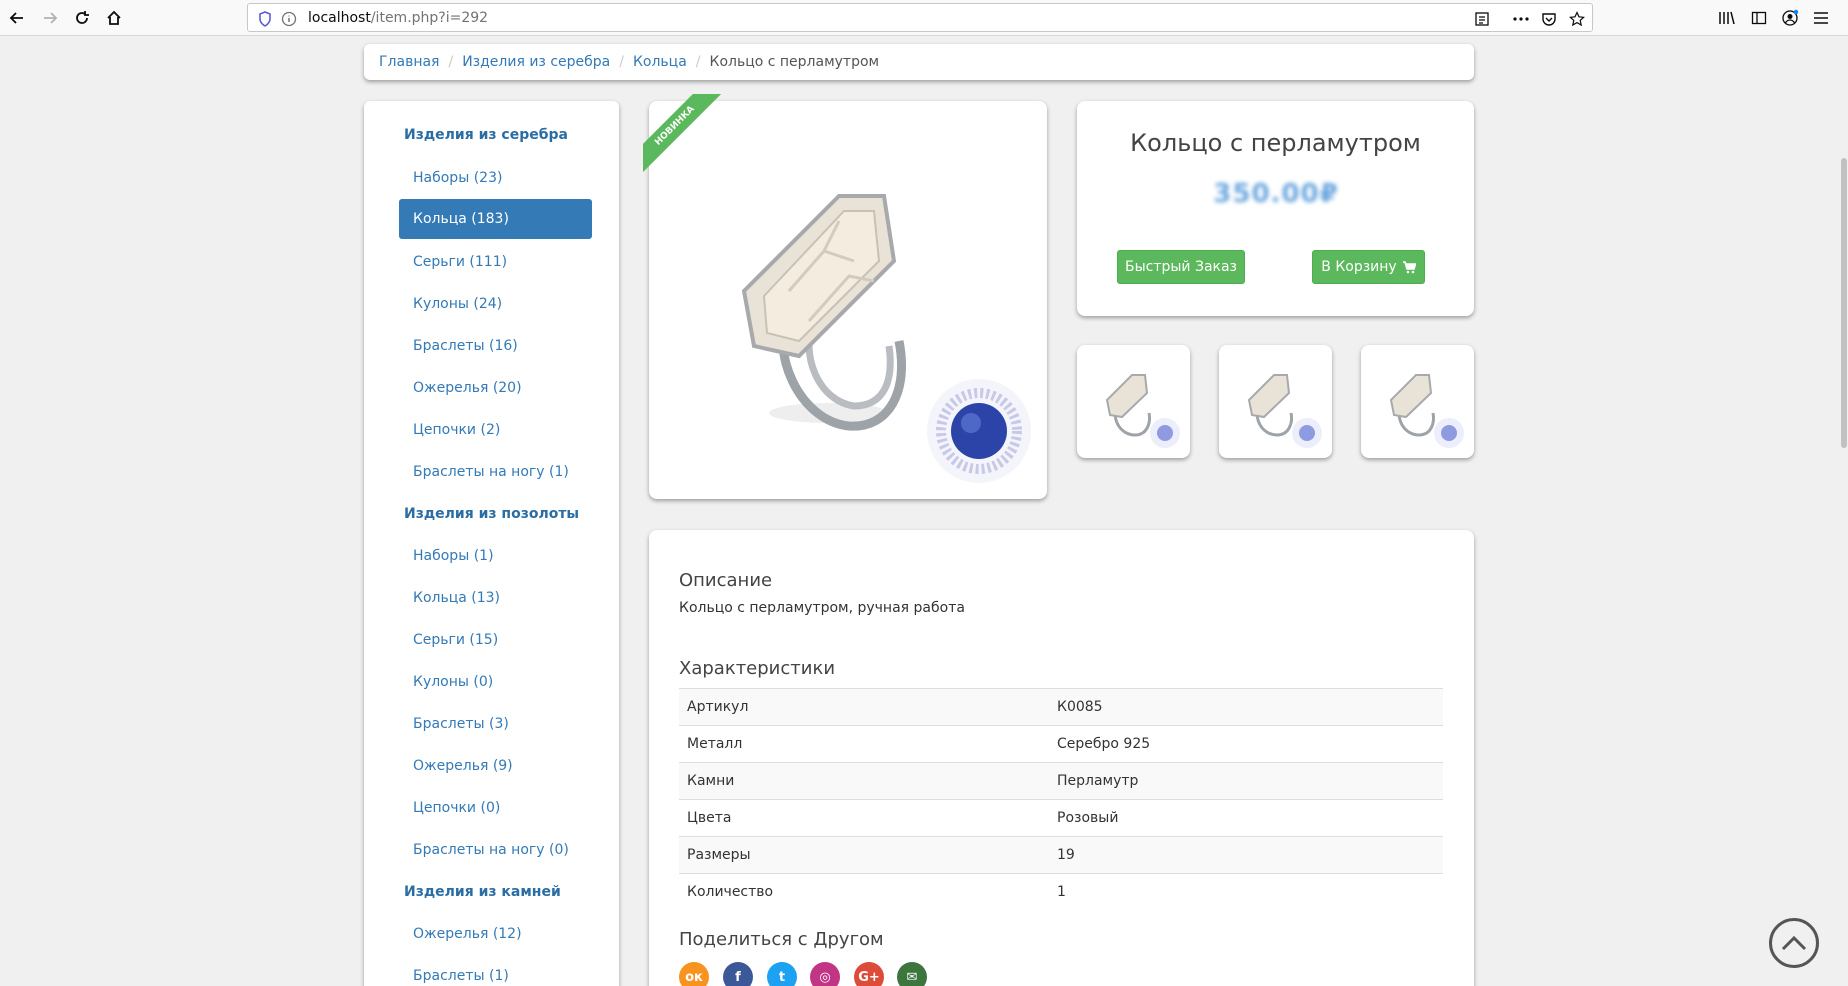  Describe the element at coordinates (1276, 194) in the screenshot. I see `product-price: 350.00₽` at that location.